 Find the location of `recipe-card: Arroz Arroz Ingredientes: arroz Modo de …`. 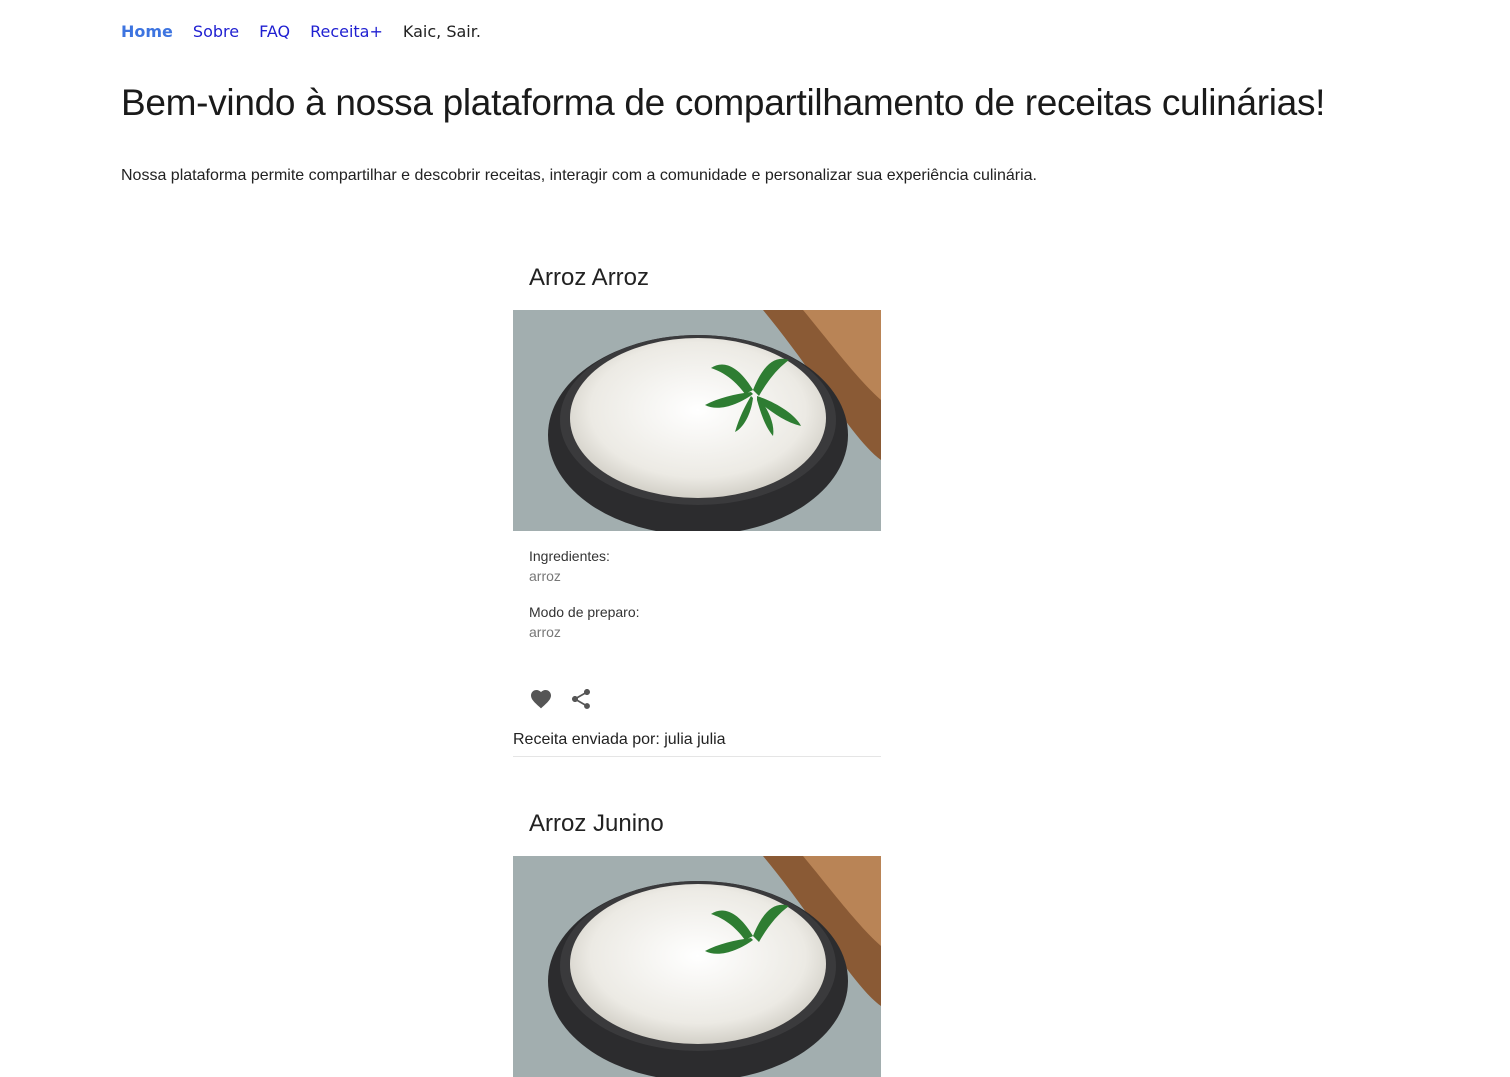

recipe-card: Arroz Arroz Ingredientes: arroz Modo de … is located at coordinates (697, 509).